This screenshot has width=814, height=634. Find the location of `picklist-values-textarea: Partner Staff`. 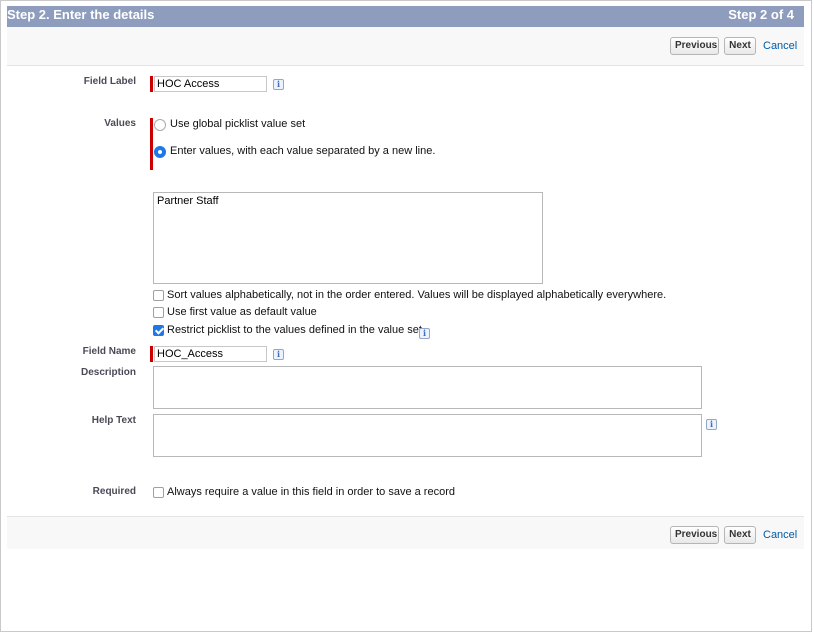

picklist-values-textarea: Partner Staff is located at coordinates (348, 238).